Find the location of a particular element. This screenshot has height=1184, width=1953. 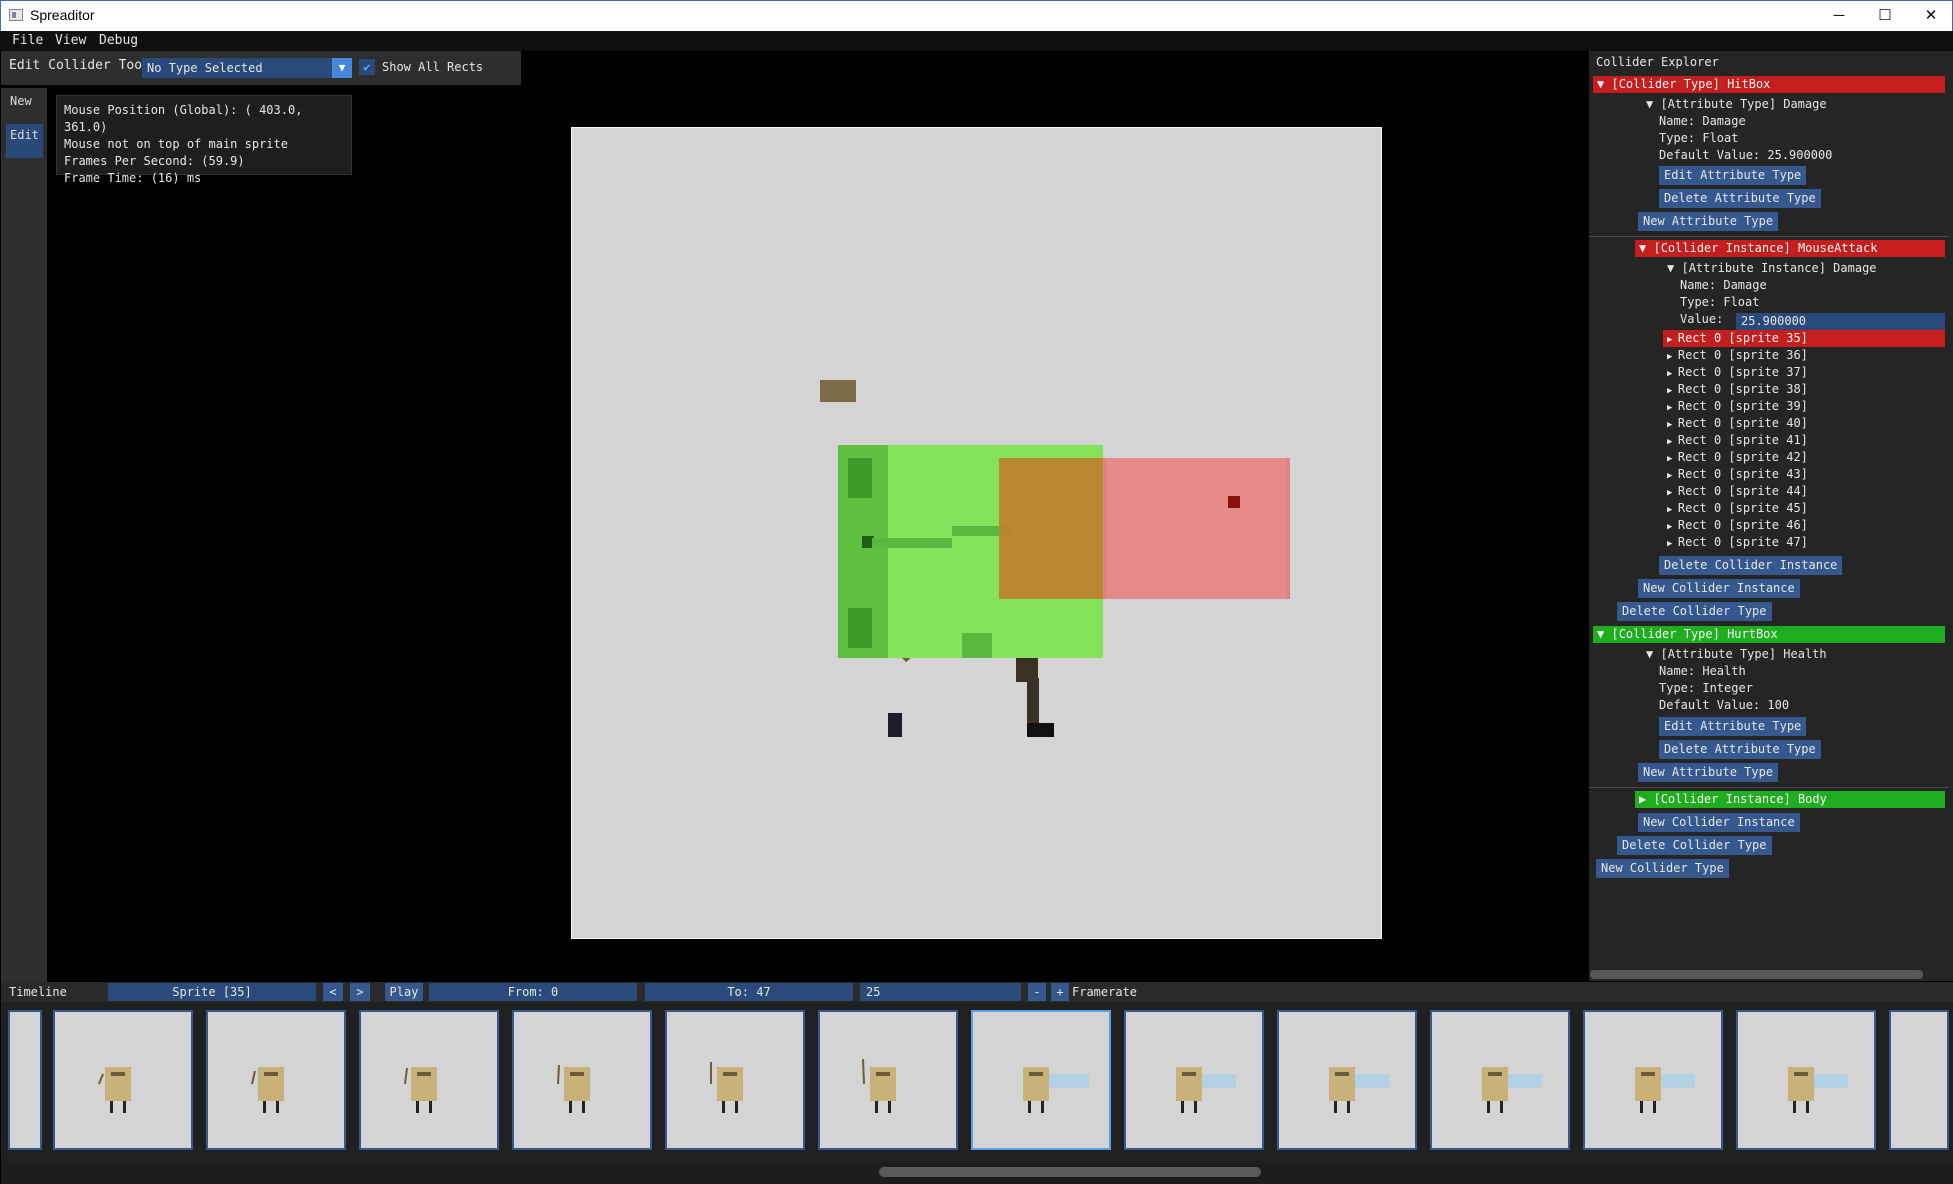

rect-item: ▶ Rect 0 [sprite 43] is located at coordinates (1737, 474).